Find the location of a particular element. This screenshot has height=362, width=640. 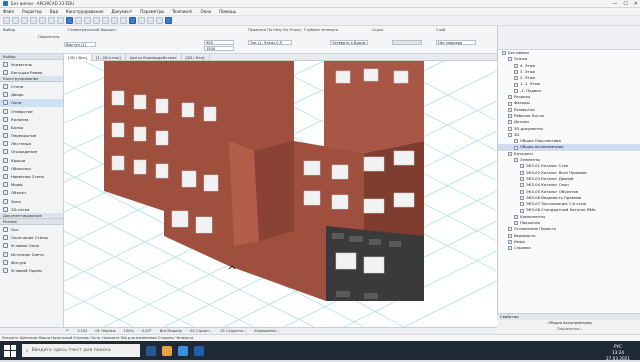

status-undo: ↶ is located at coordinates (67, 331).